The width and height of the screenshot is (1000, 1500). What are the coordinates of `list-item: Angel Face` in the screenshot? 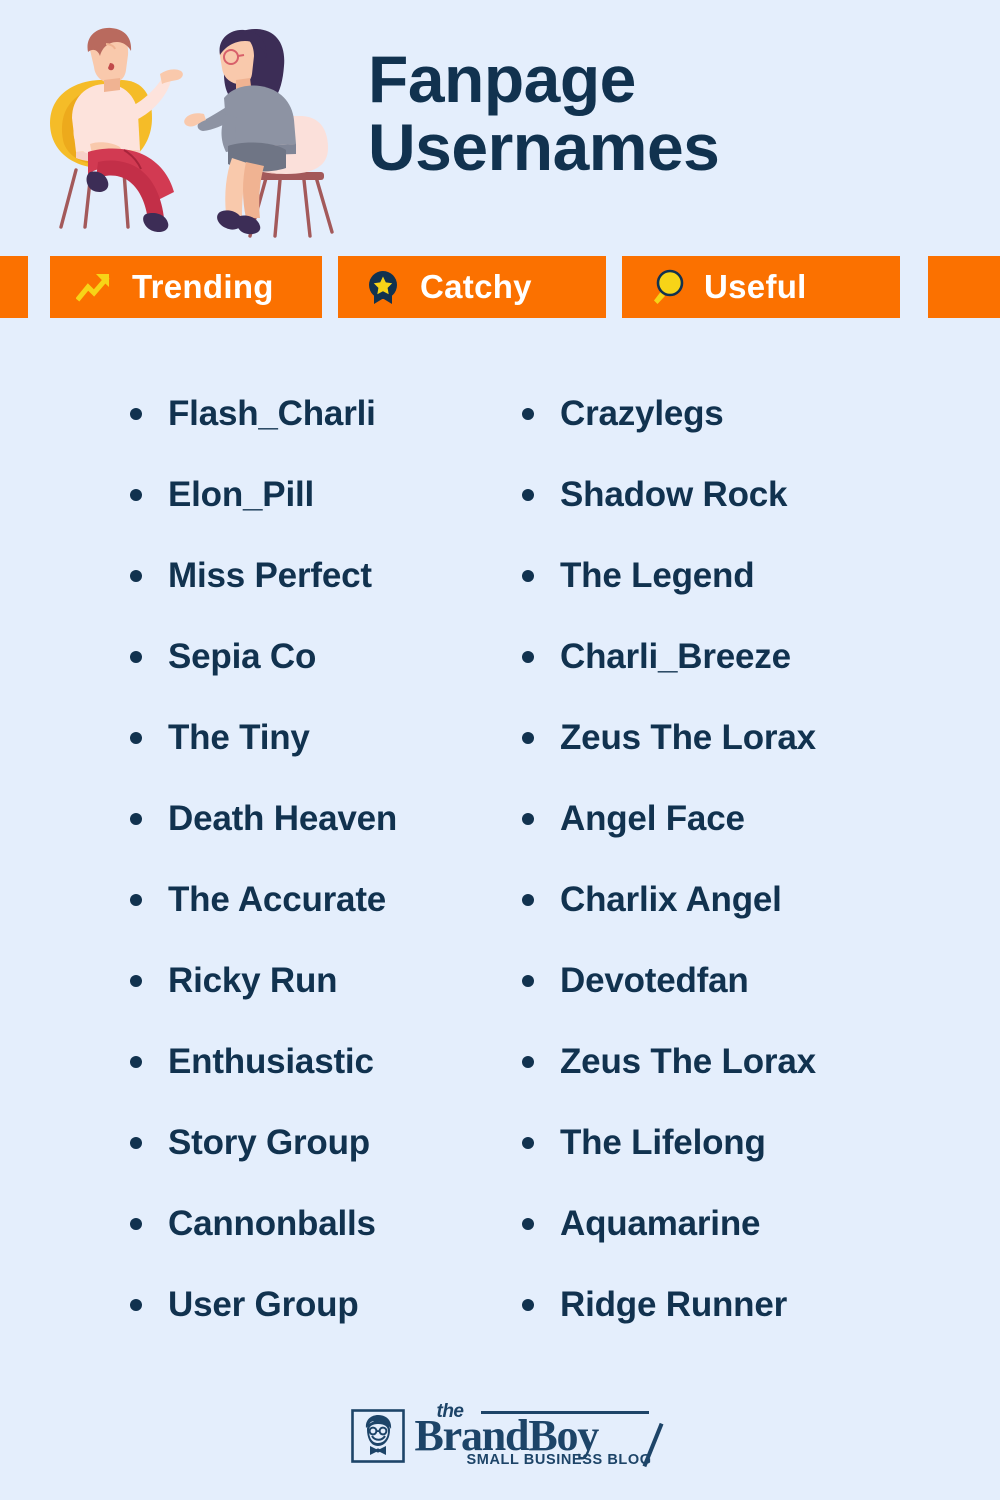 It's located at (732, 818).